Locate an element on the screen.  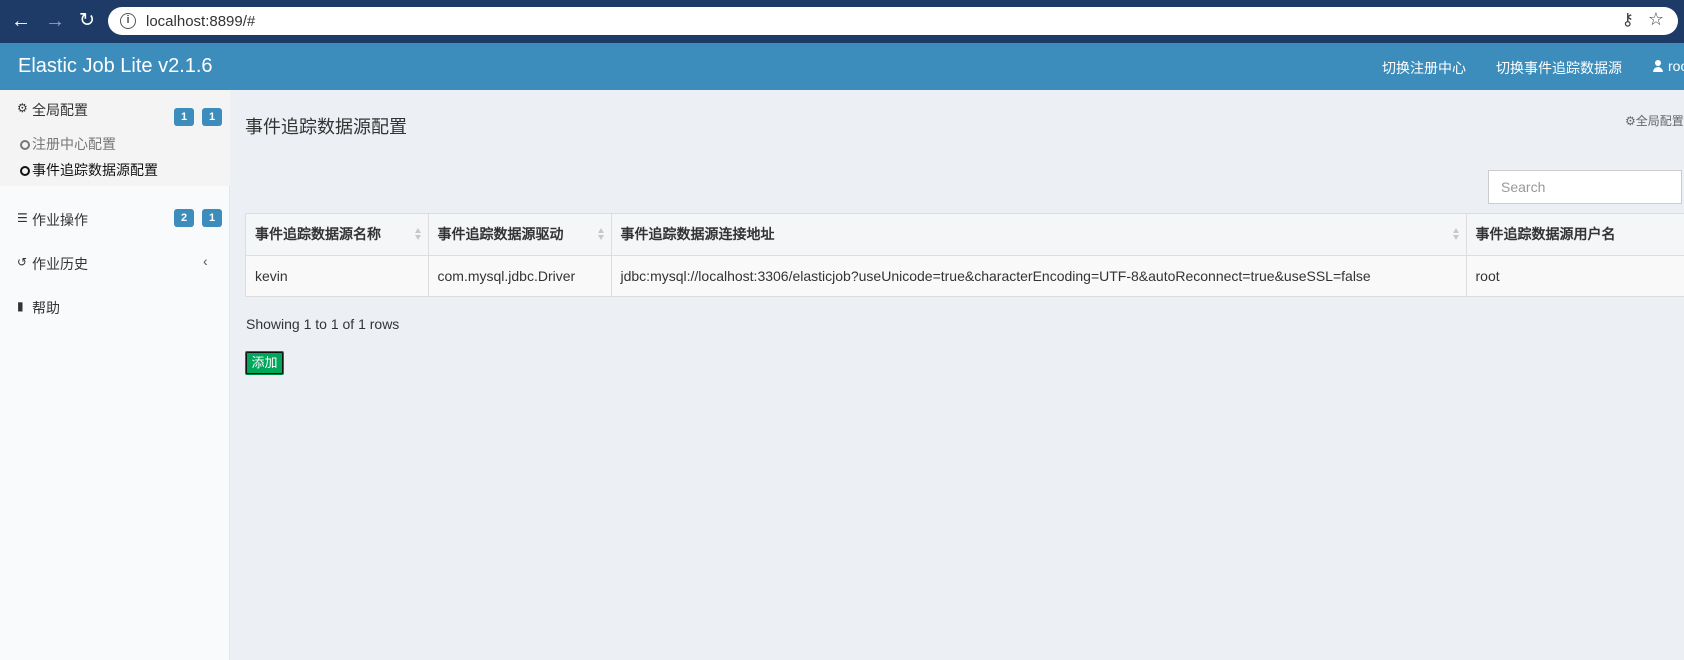
history-icon: ↺ is located at coordinates (22, 262).